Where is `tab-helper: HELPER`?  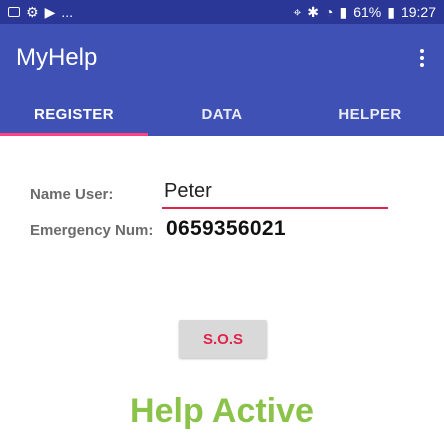 tab-helper: HELPER is located at coordinates (370, 114).